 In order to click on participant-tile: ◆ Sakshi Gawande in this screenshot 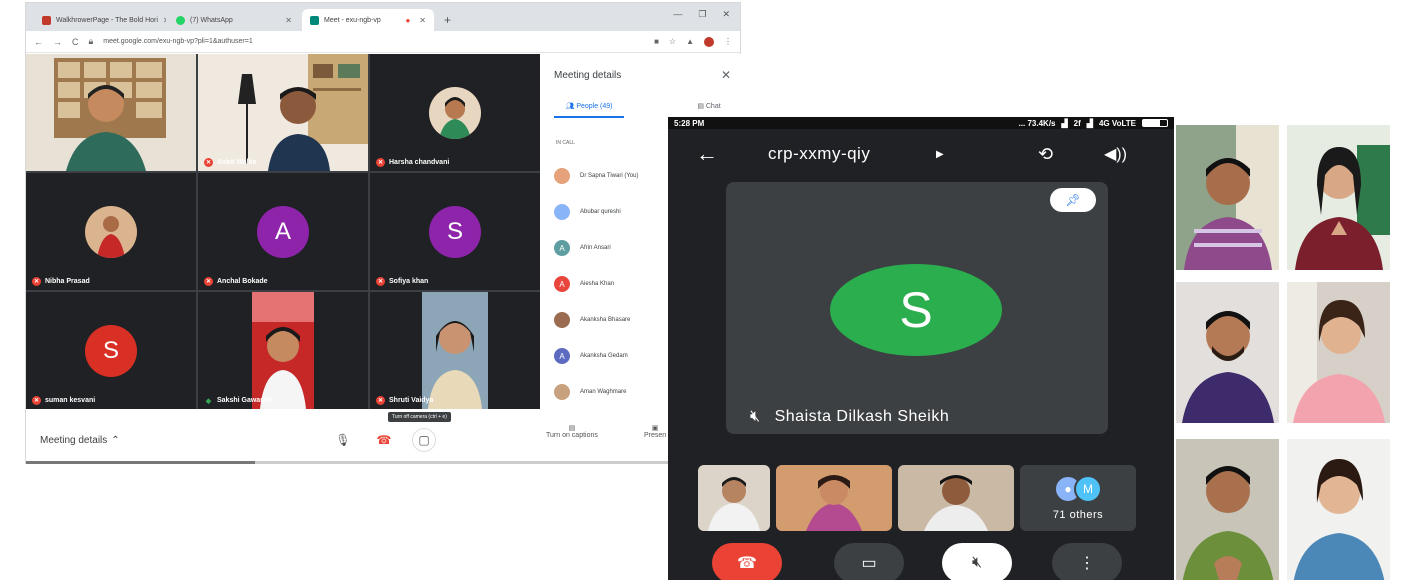, I will do `click(283, 350)`.